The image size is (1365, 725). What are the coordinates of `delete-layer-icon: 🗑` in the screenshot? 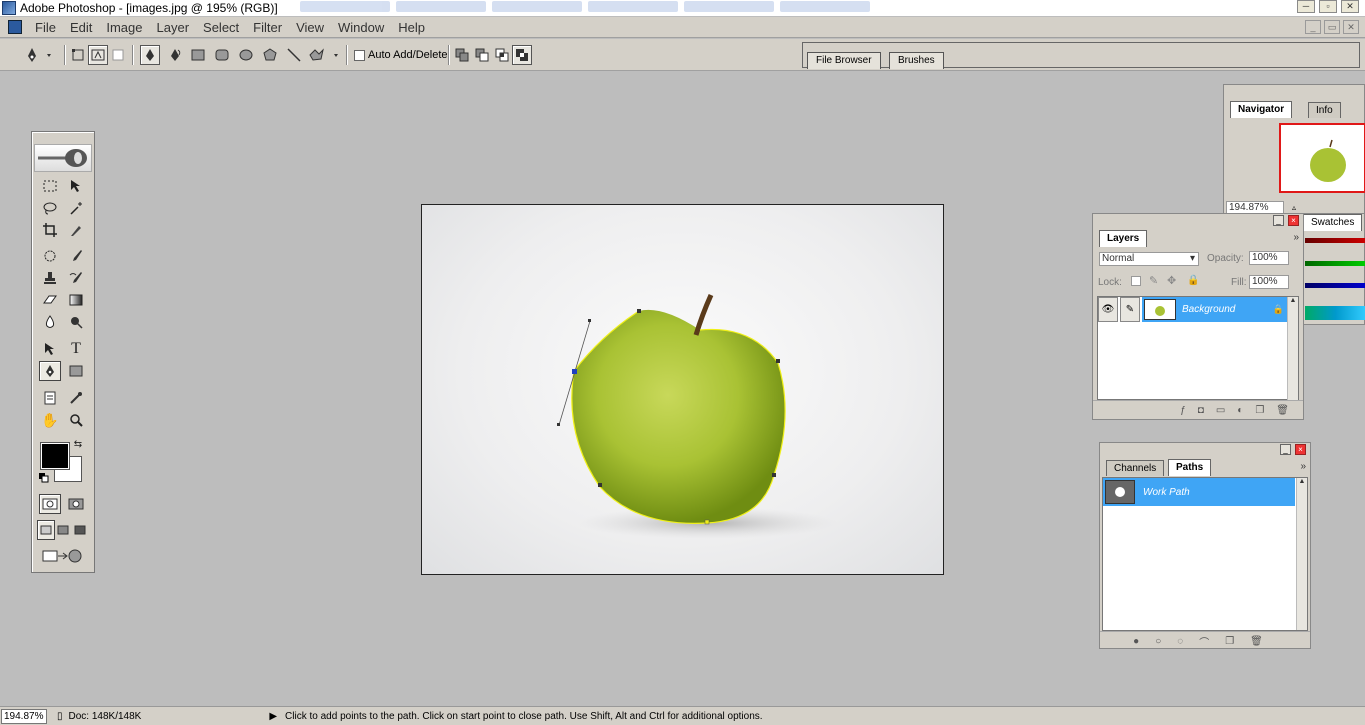 It's located at (1282, 410).